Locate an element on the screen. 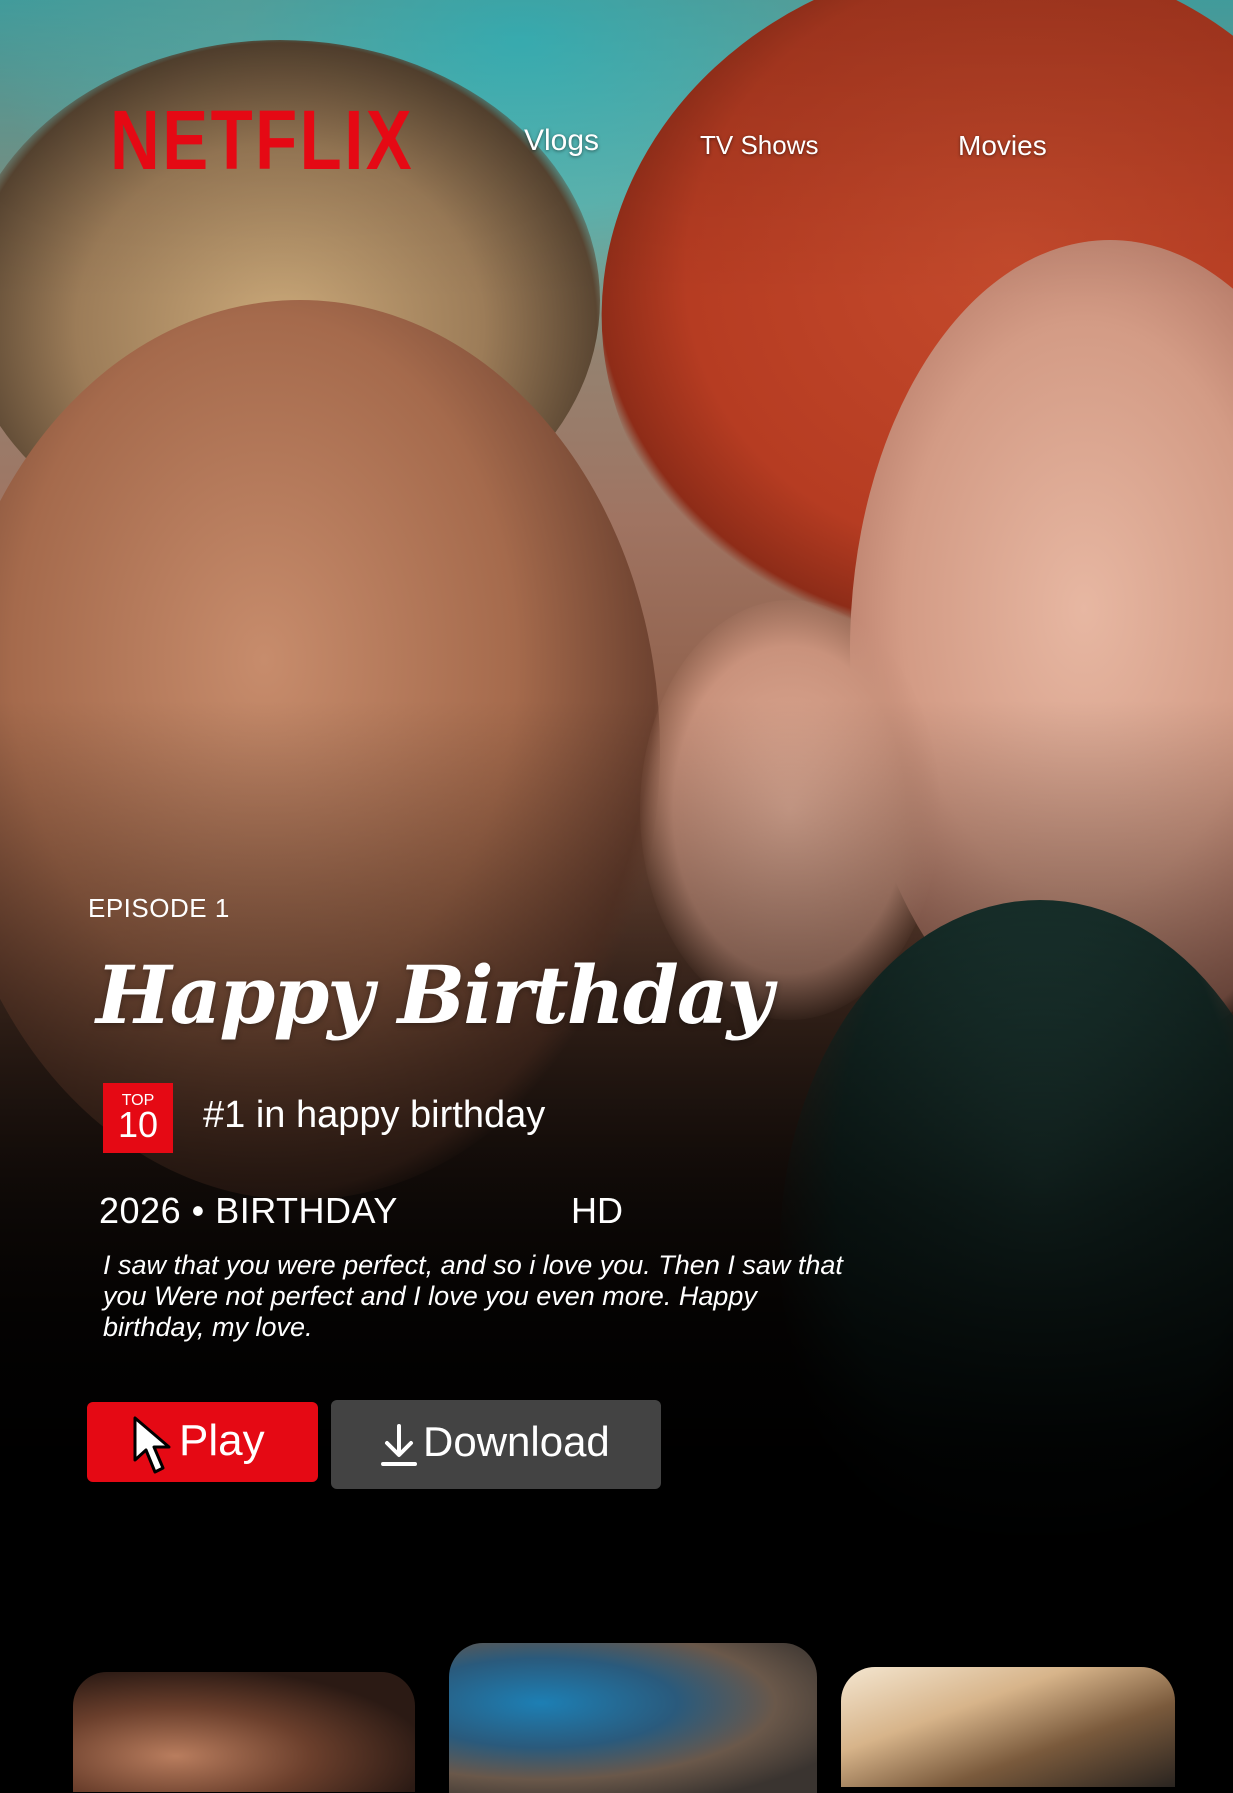 The width and height of the screenshot is (1233, 1793). nav-tv-shows: TV Shows is located at coordinates (759, 145).